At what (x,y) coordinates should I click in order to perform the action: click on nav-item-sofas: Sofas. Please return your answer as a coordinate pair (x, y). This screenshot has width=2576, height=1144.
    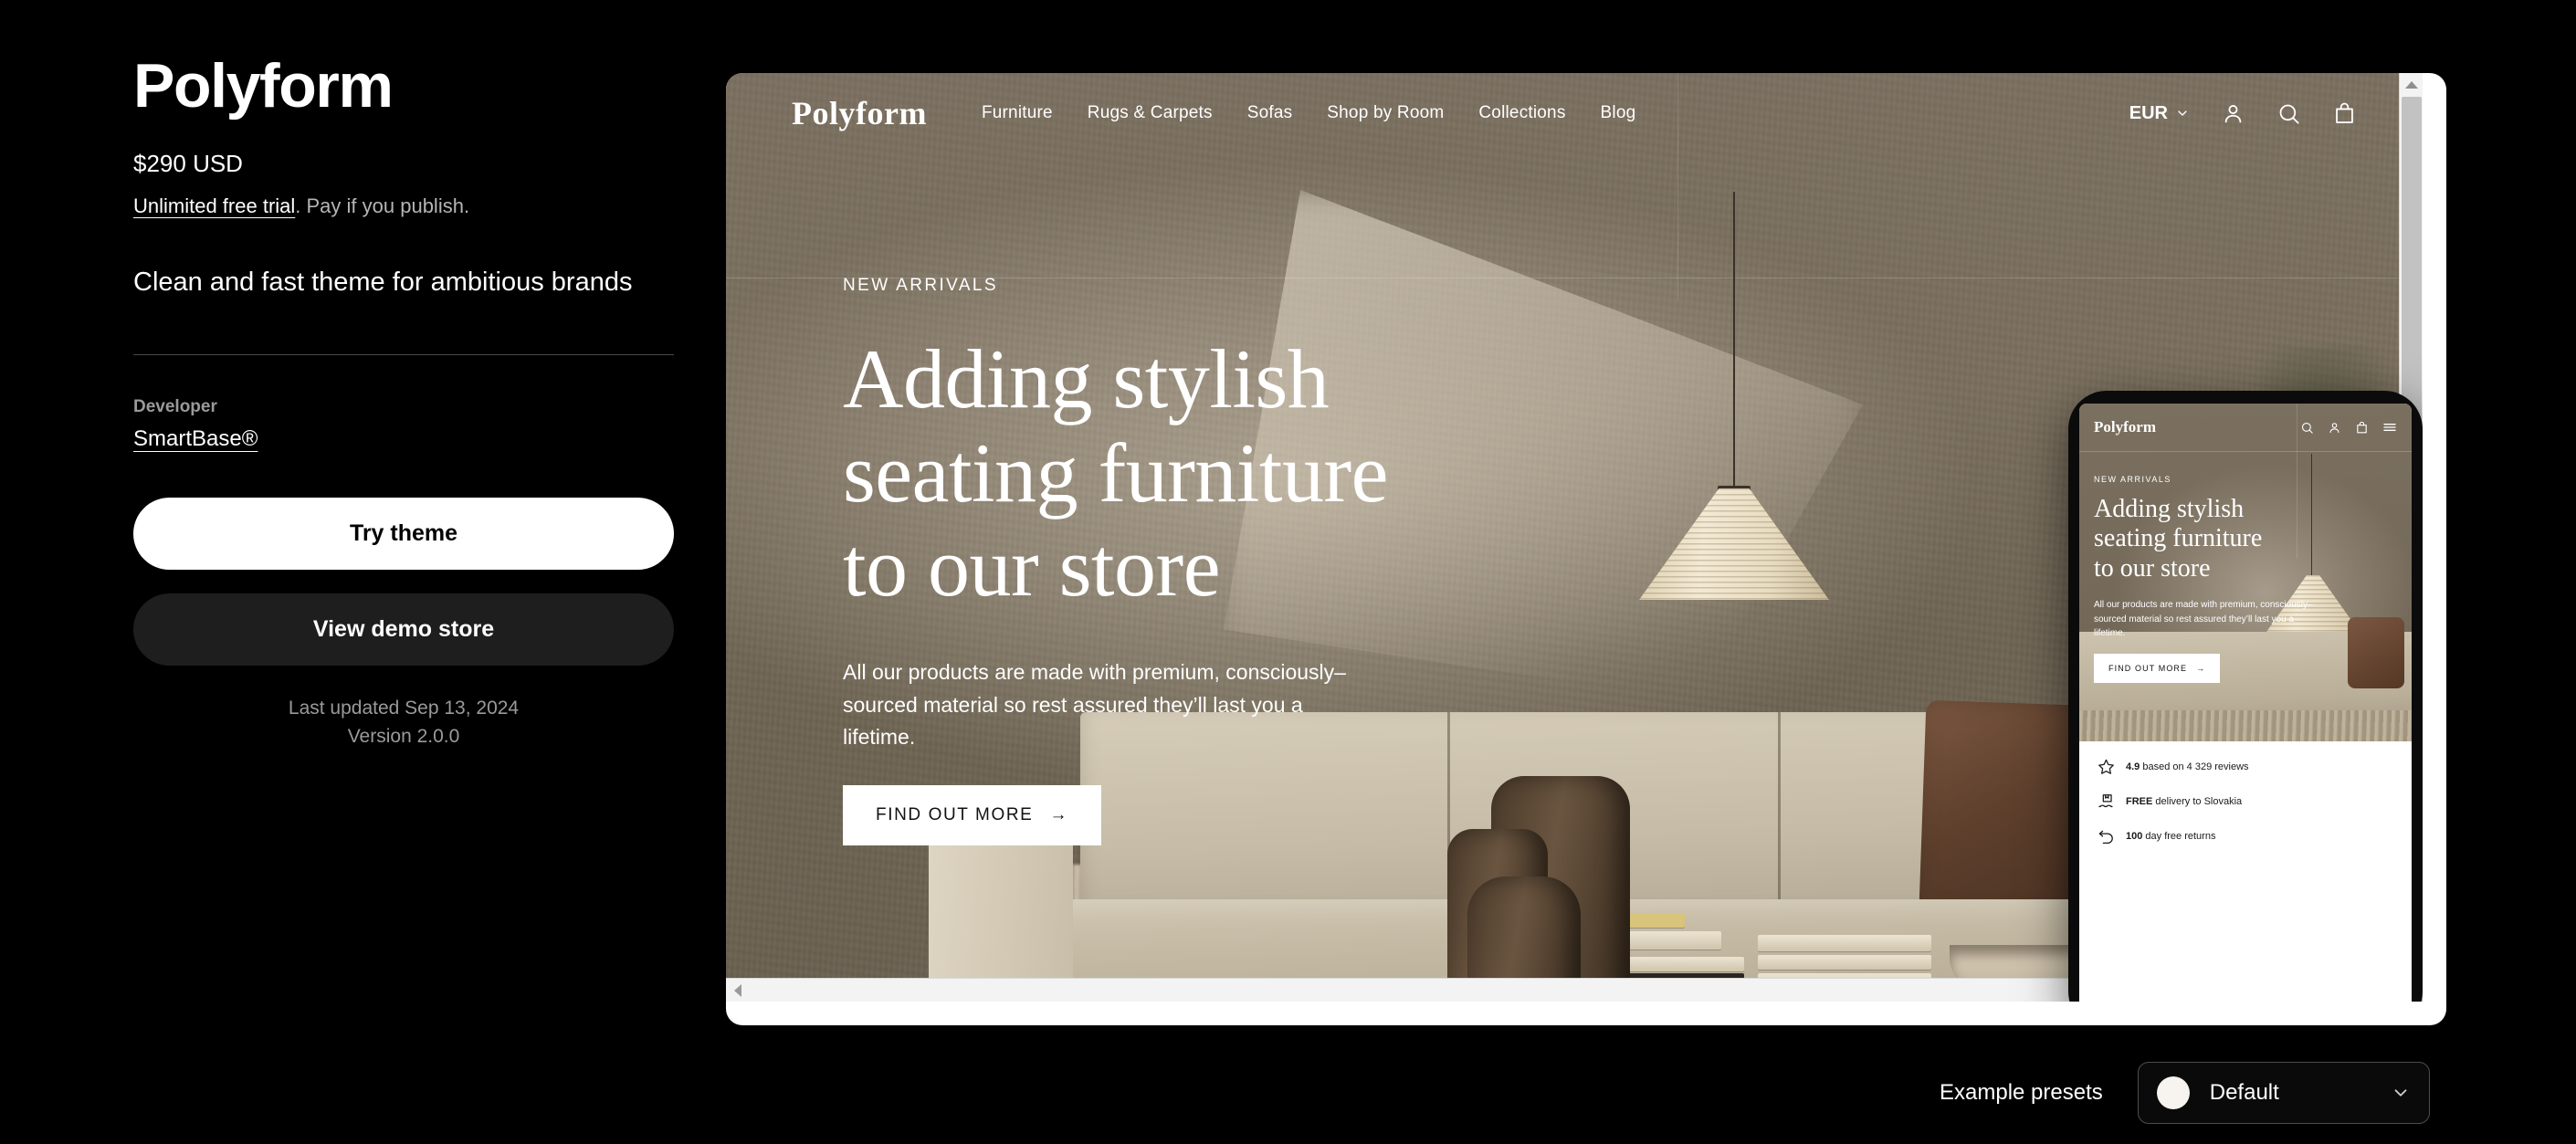
    Looking at the image, I should click on (1270, 113).